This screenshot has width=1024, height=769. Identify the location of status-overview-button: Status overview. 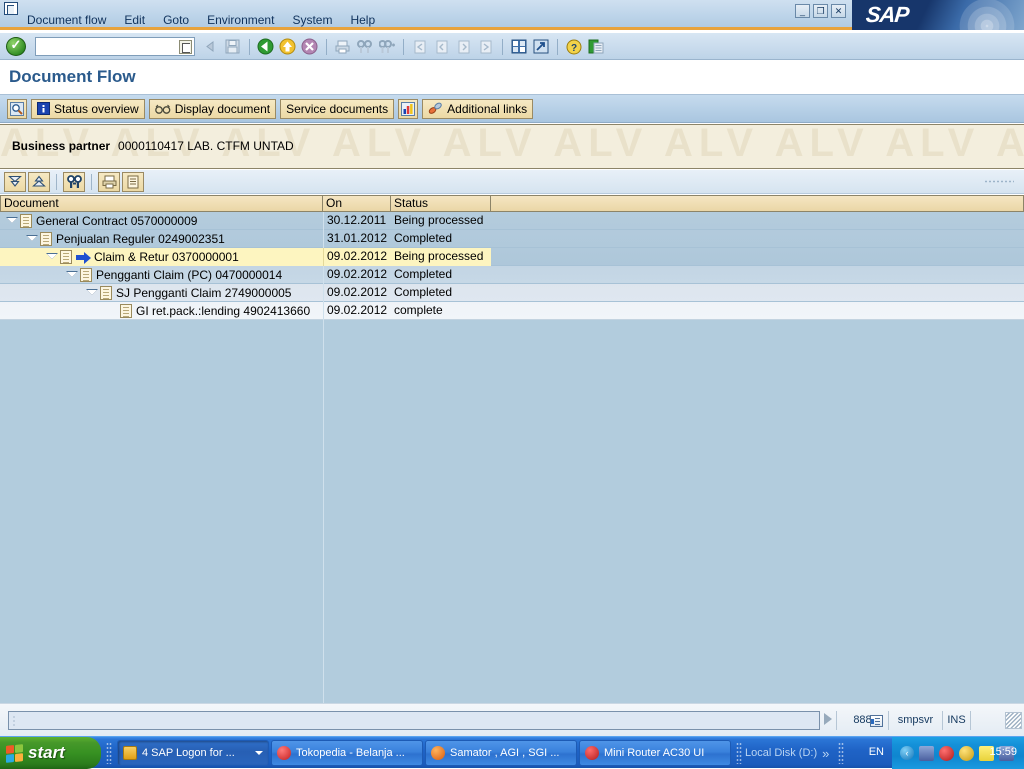
(88, 108).